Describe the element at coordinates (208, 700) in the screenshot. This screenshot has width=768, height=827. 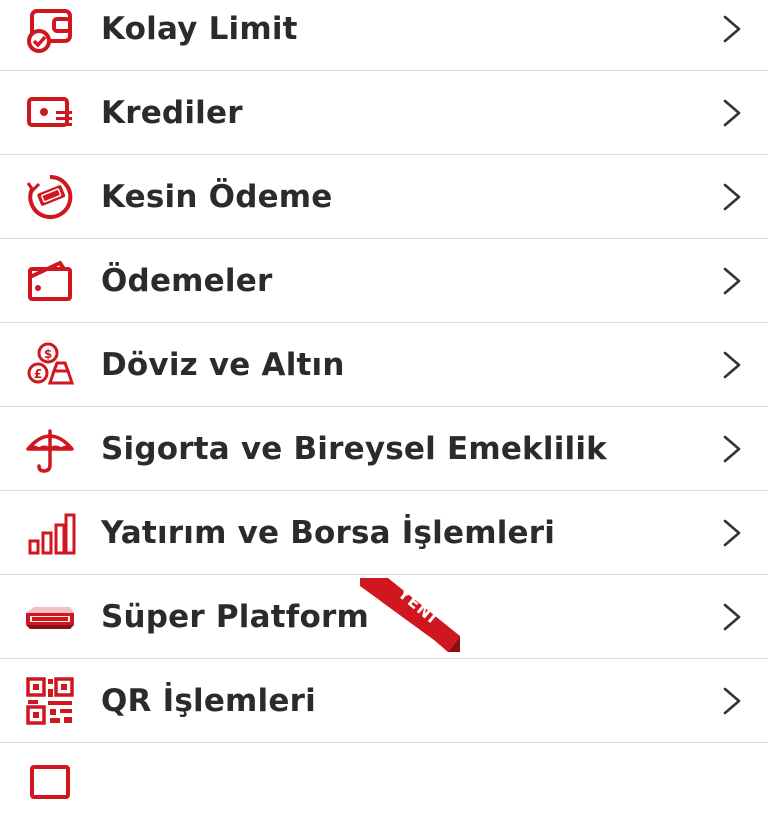
I see `menu-item-label: QR İşlemleri` at that location.